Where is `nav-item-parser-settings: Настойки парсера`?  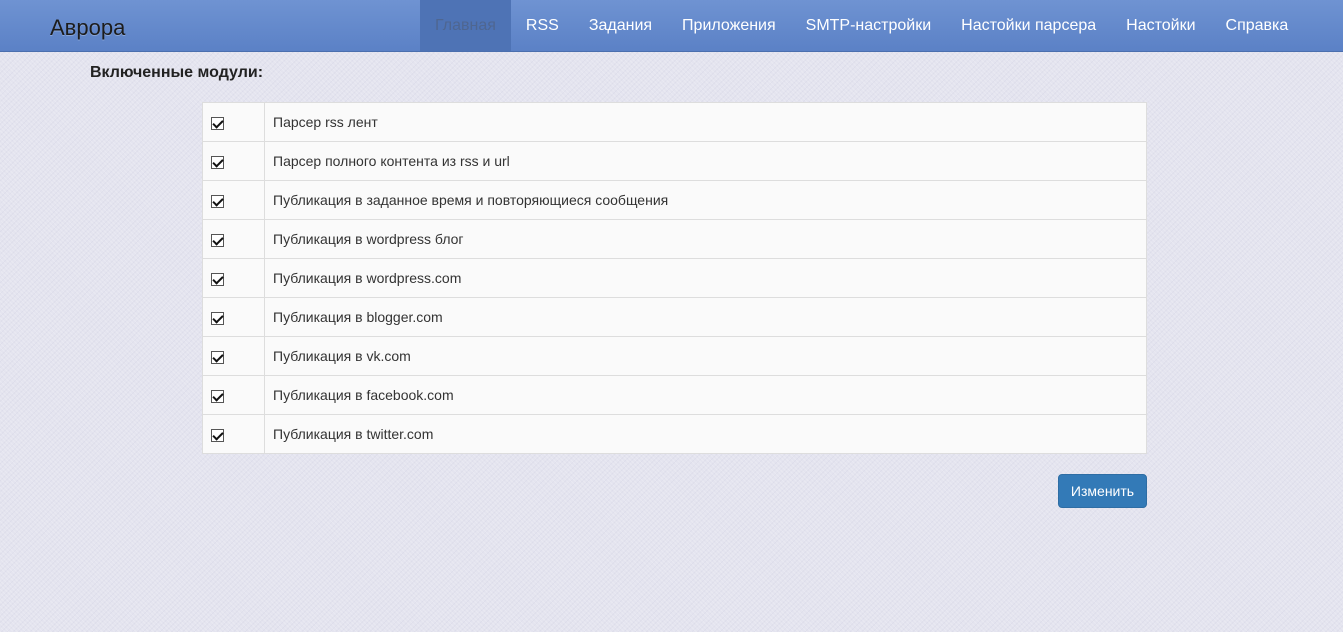 nav-item-parser-settings: Настойки парсера is located at coordinates (1028, 25).